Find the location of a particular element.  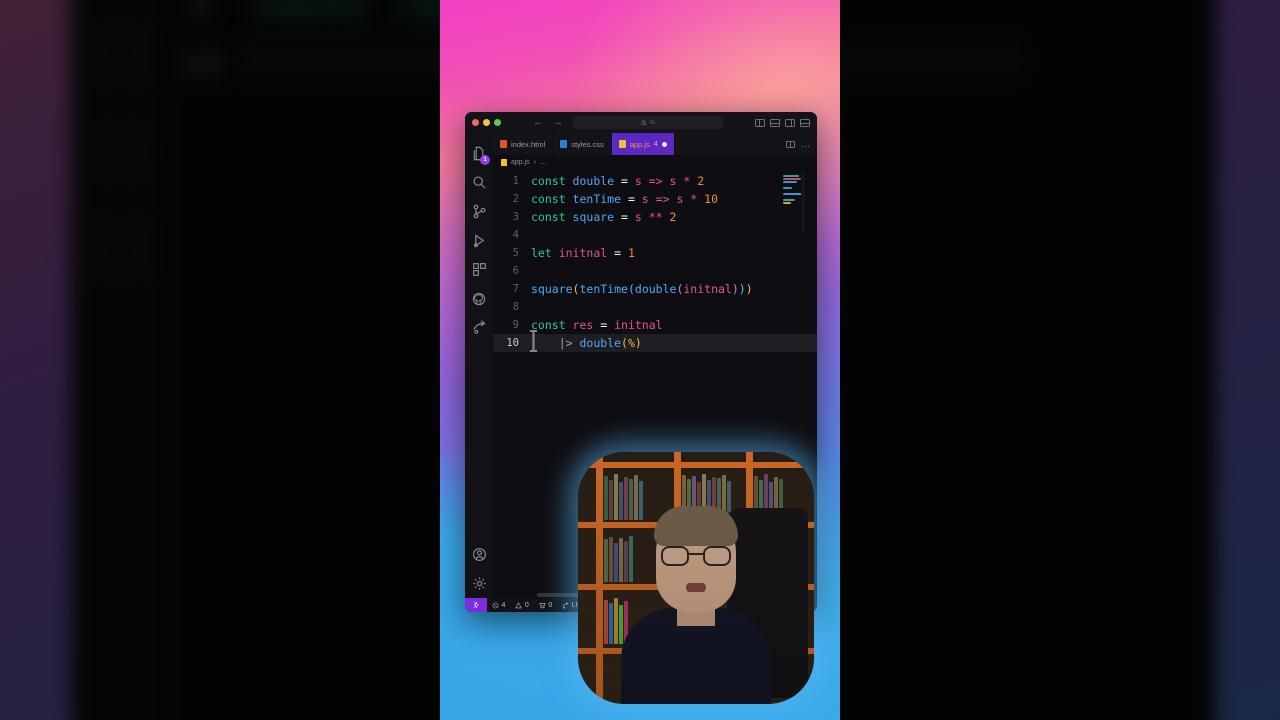

close-window-button is located at coordinates (475, 122).